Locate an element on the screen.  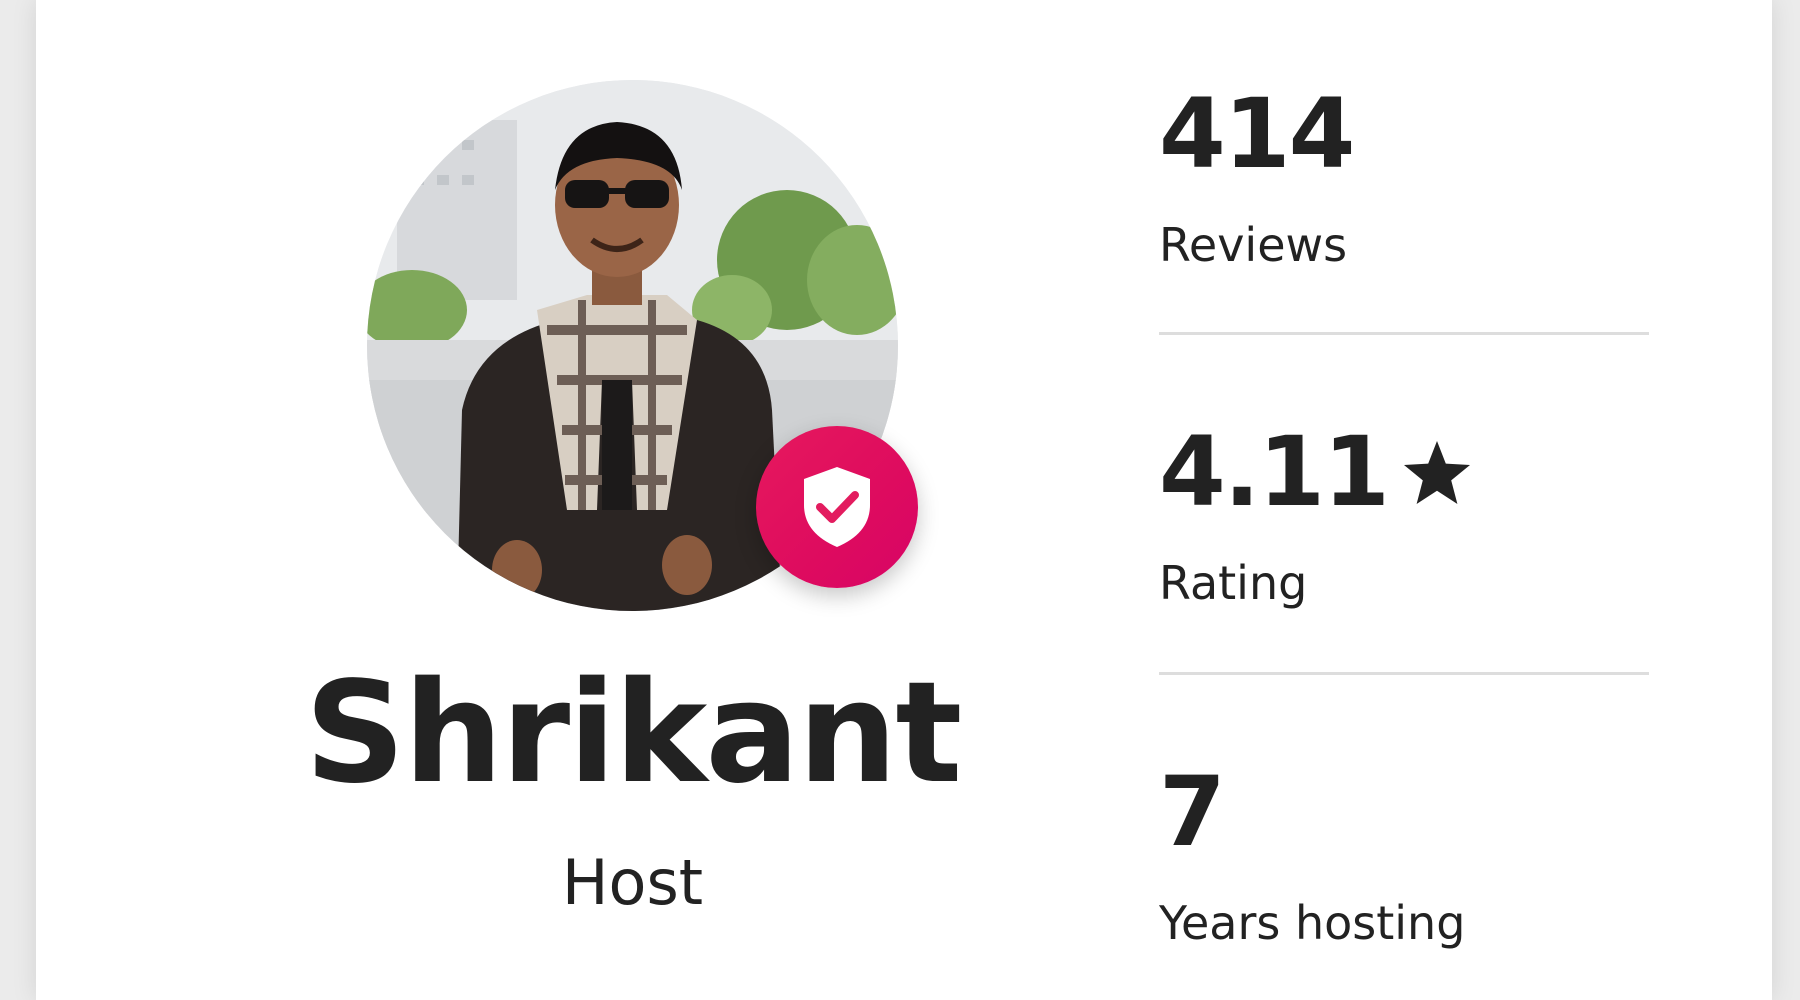
host-role: Host is located at coordinates (632, 882).